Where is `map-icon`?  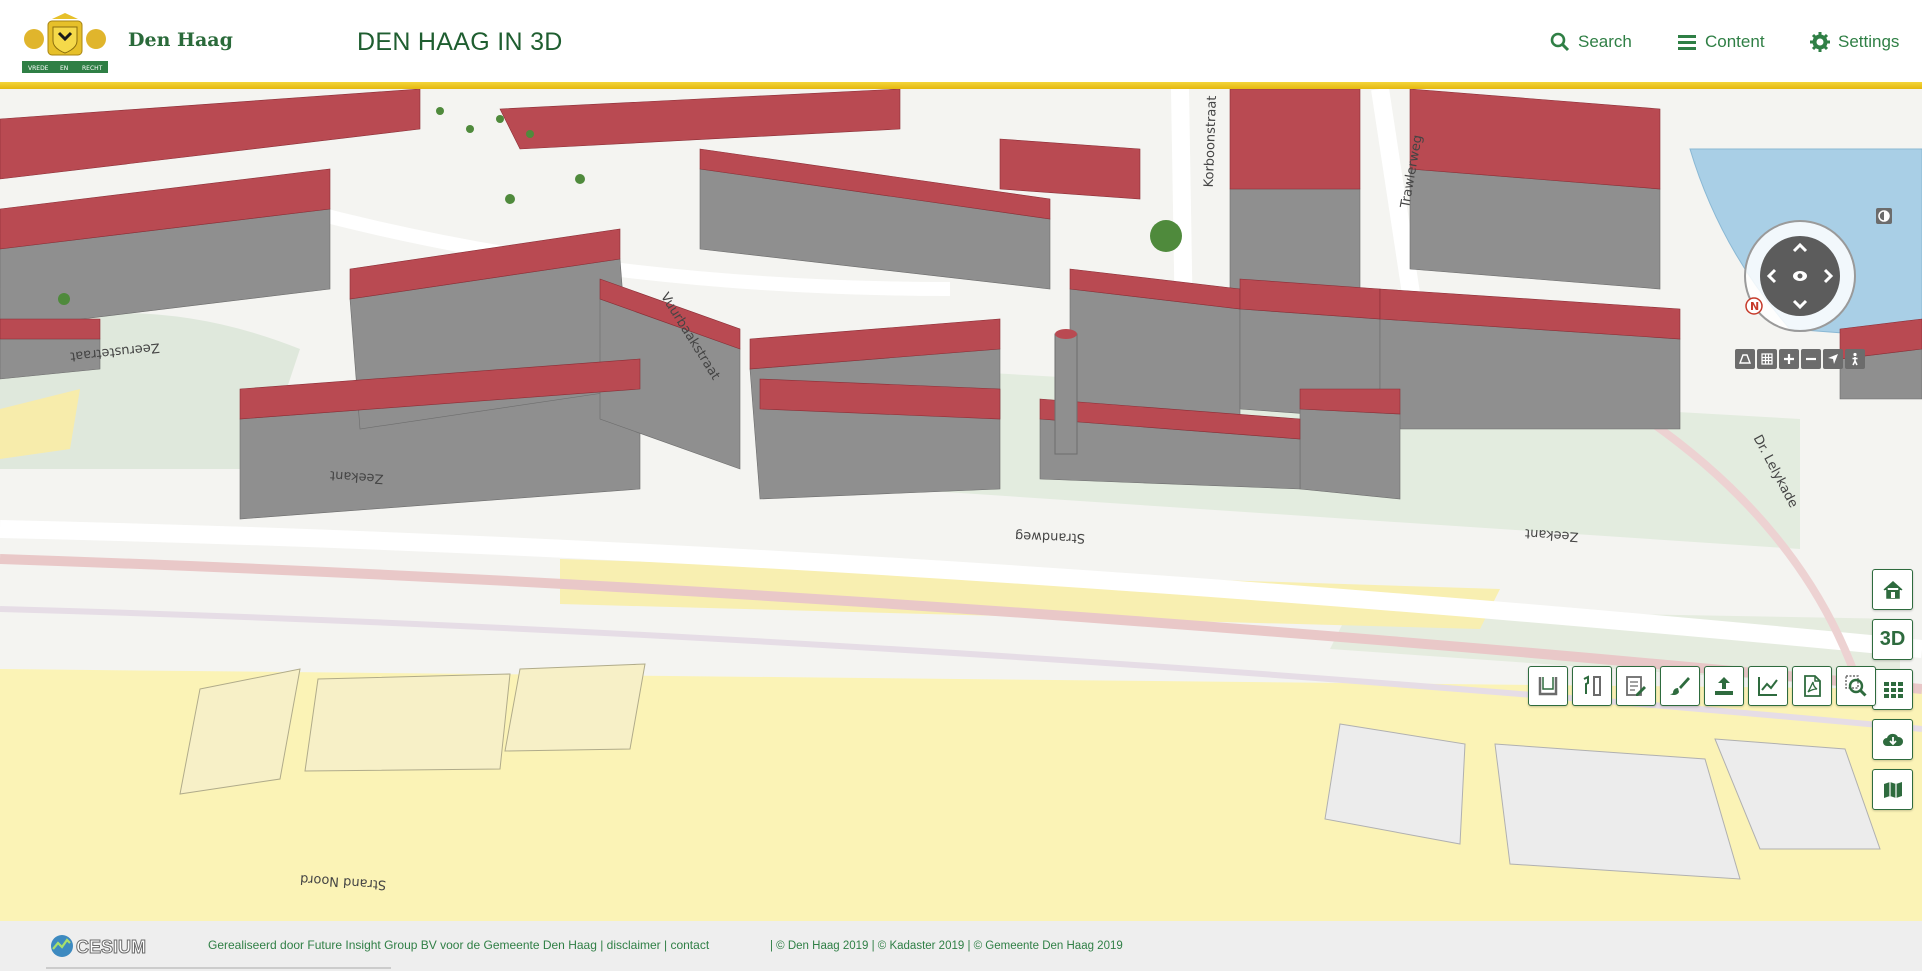
map-icon is located at coordinates (1892, 789).